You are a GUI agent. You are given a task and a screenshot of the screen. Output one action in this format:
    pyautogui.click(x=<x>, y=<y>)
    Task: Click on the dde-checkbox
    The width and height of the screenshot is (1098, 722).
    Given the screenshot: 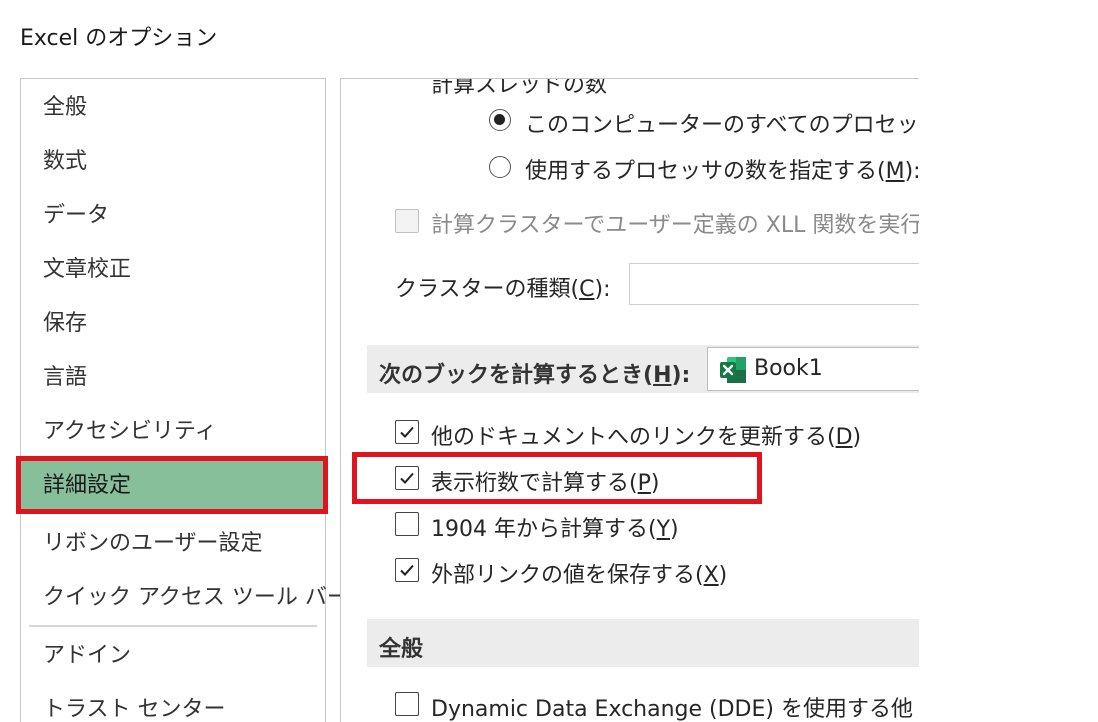 What is the action you would take?
    pyautogui.click(x=407, y=704)
    